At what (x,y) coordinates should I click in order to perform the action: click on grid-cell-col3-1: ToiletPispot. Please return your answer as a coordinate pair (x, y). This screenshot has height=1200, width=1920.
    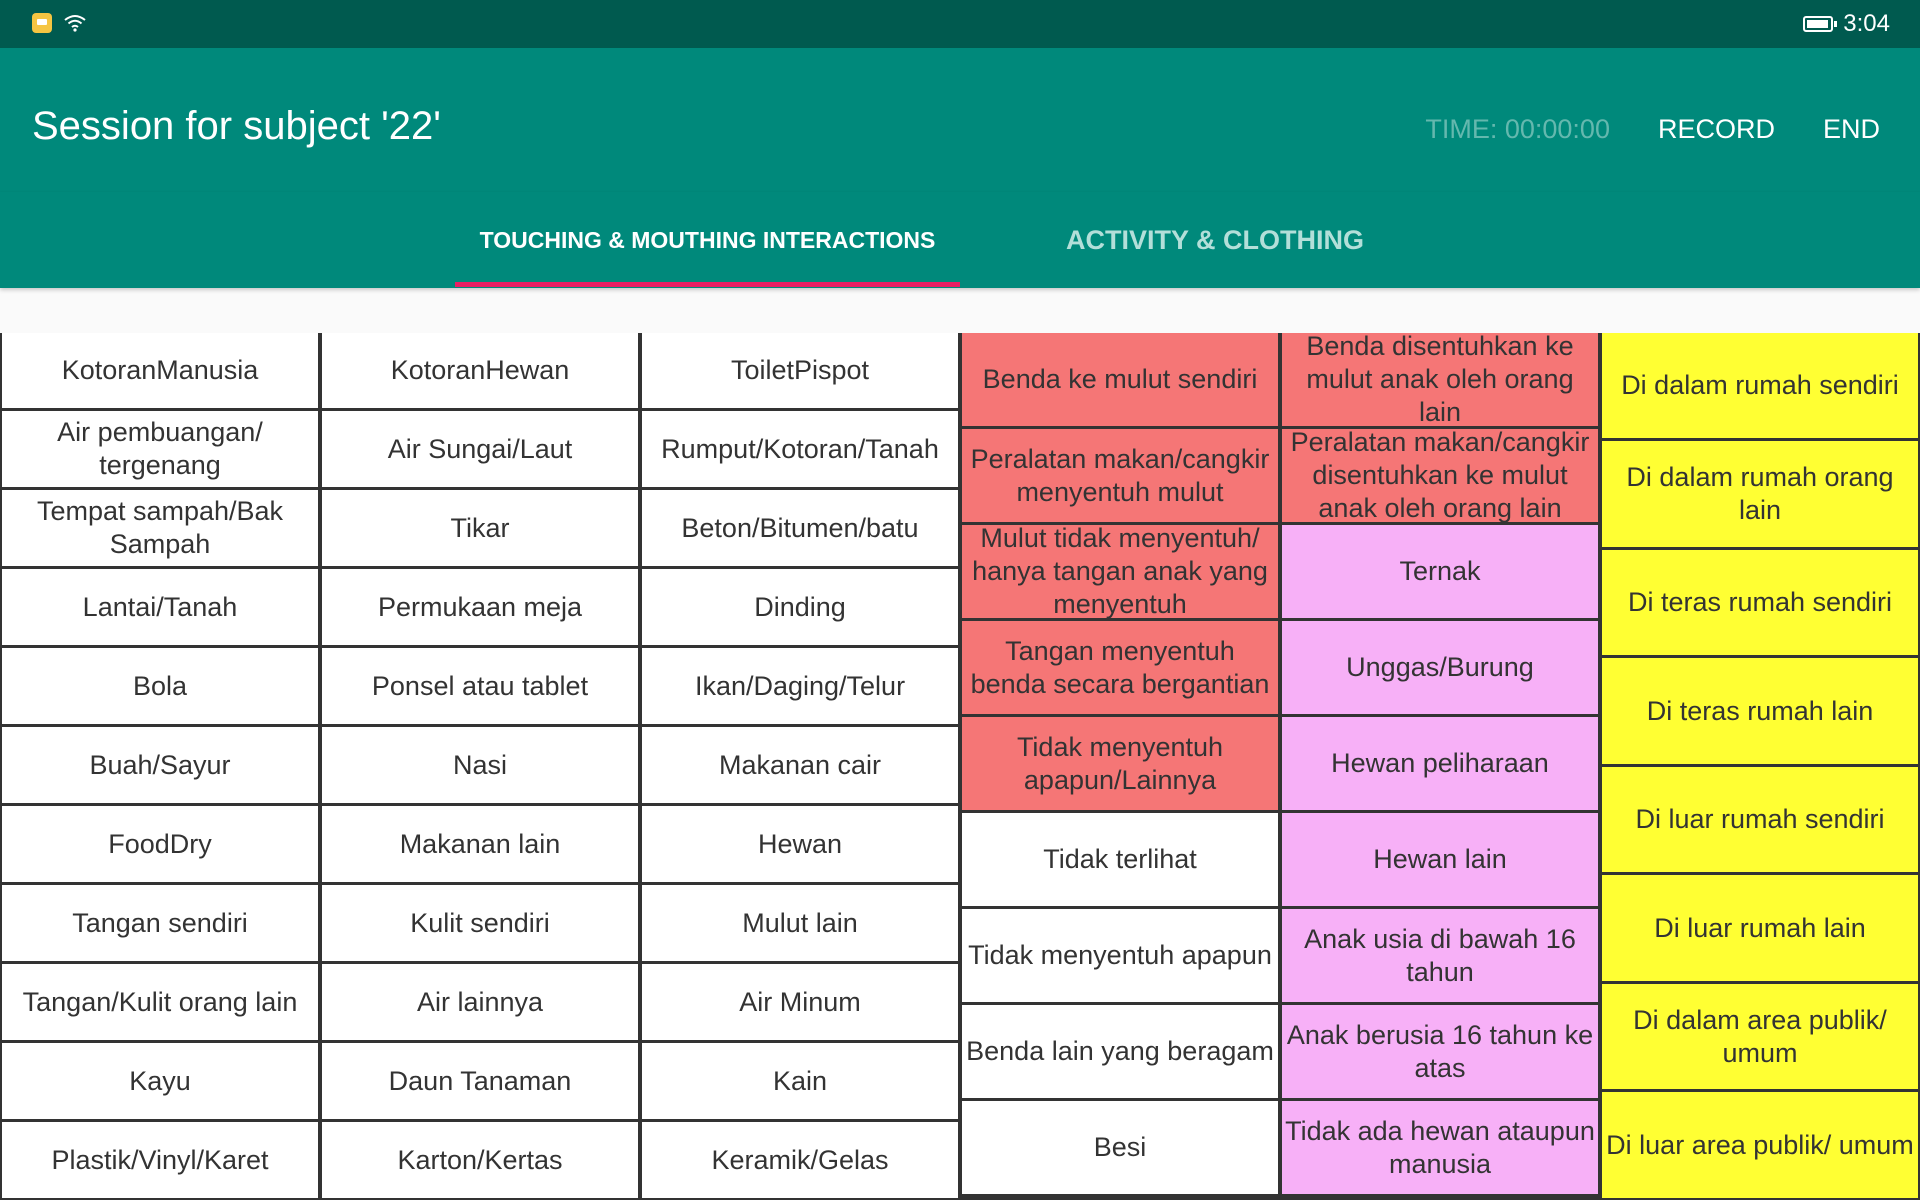
    Looking at the image, I should click on (800, 370).